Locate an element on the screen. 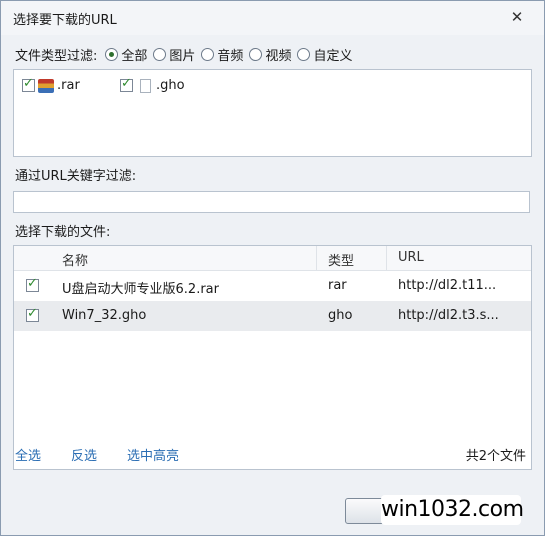  type-item-rar: .rar is located at coordinates (51, 84).